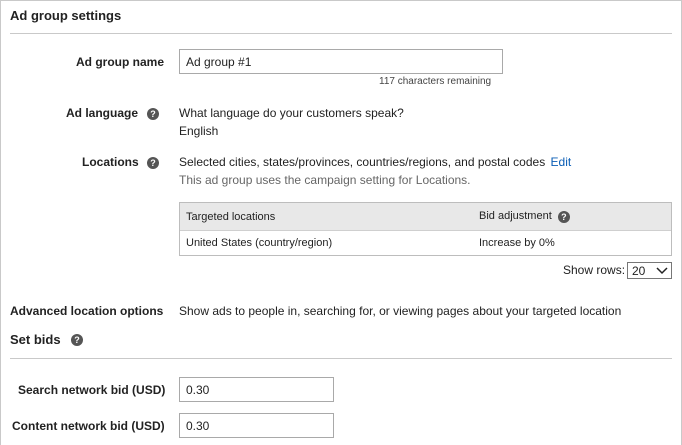 The image size is (682, 445). I want to click on ad-language-question: What language do your customers speak?, so click(291, 113).